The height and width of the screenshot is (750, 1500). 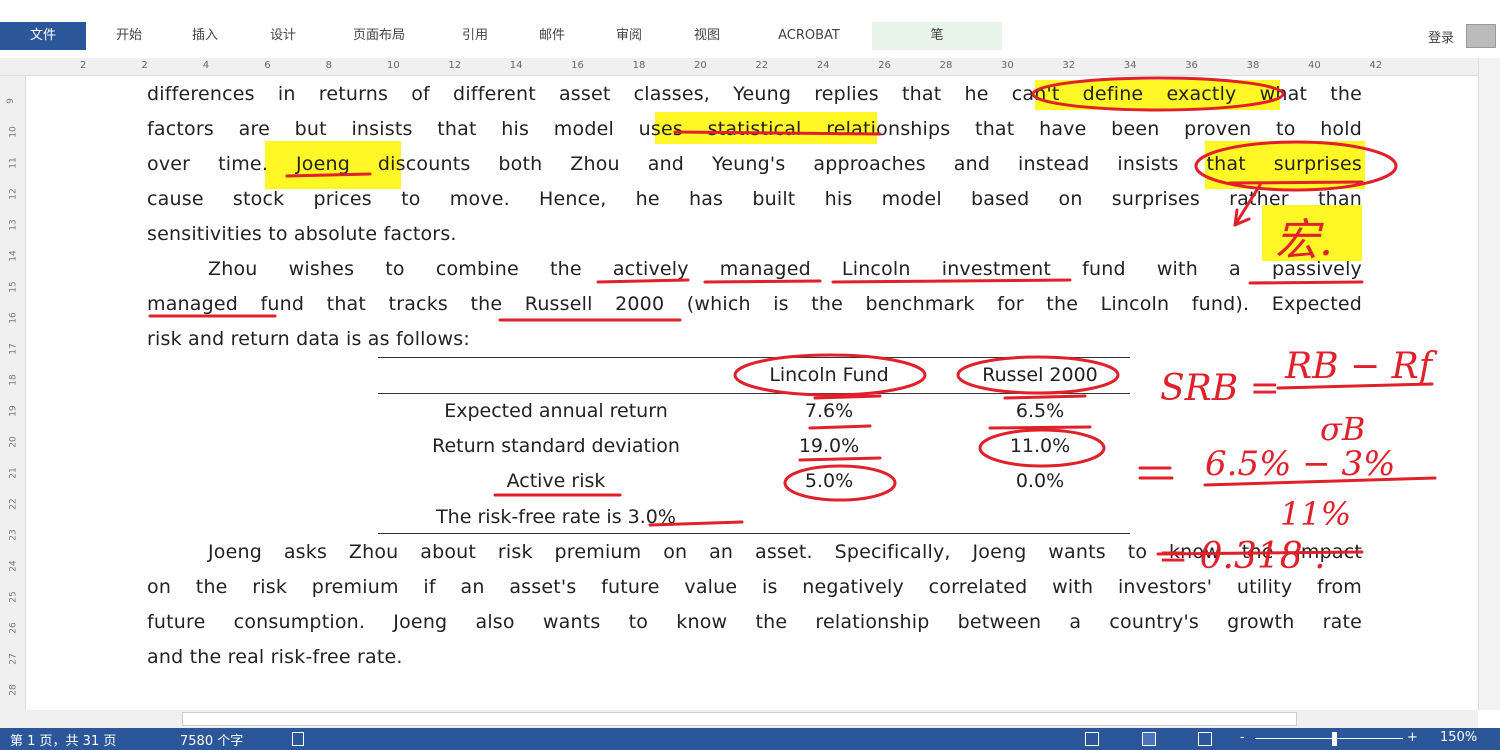 What do you see at coordinates (13, 597) in the screenshot?
I see `ruler-number: 25` at bounding box center [13, 597].